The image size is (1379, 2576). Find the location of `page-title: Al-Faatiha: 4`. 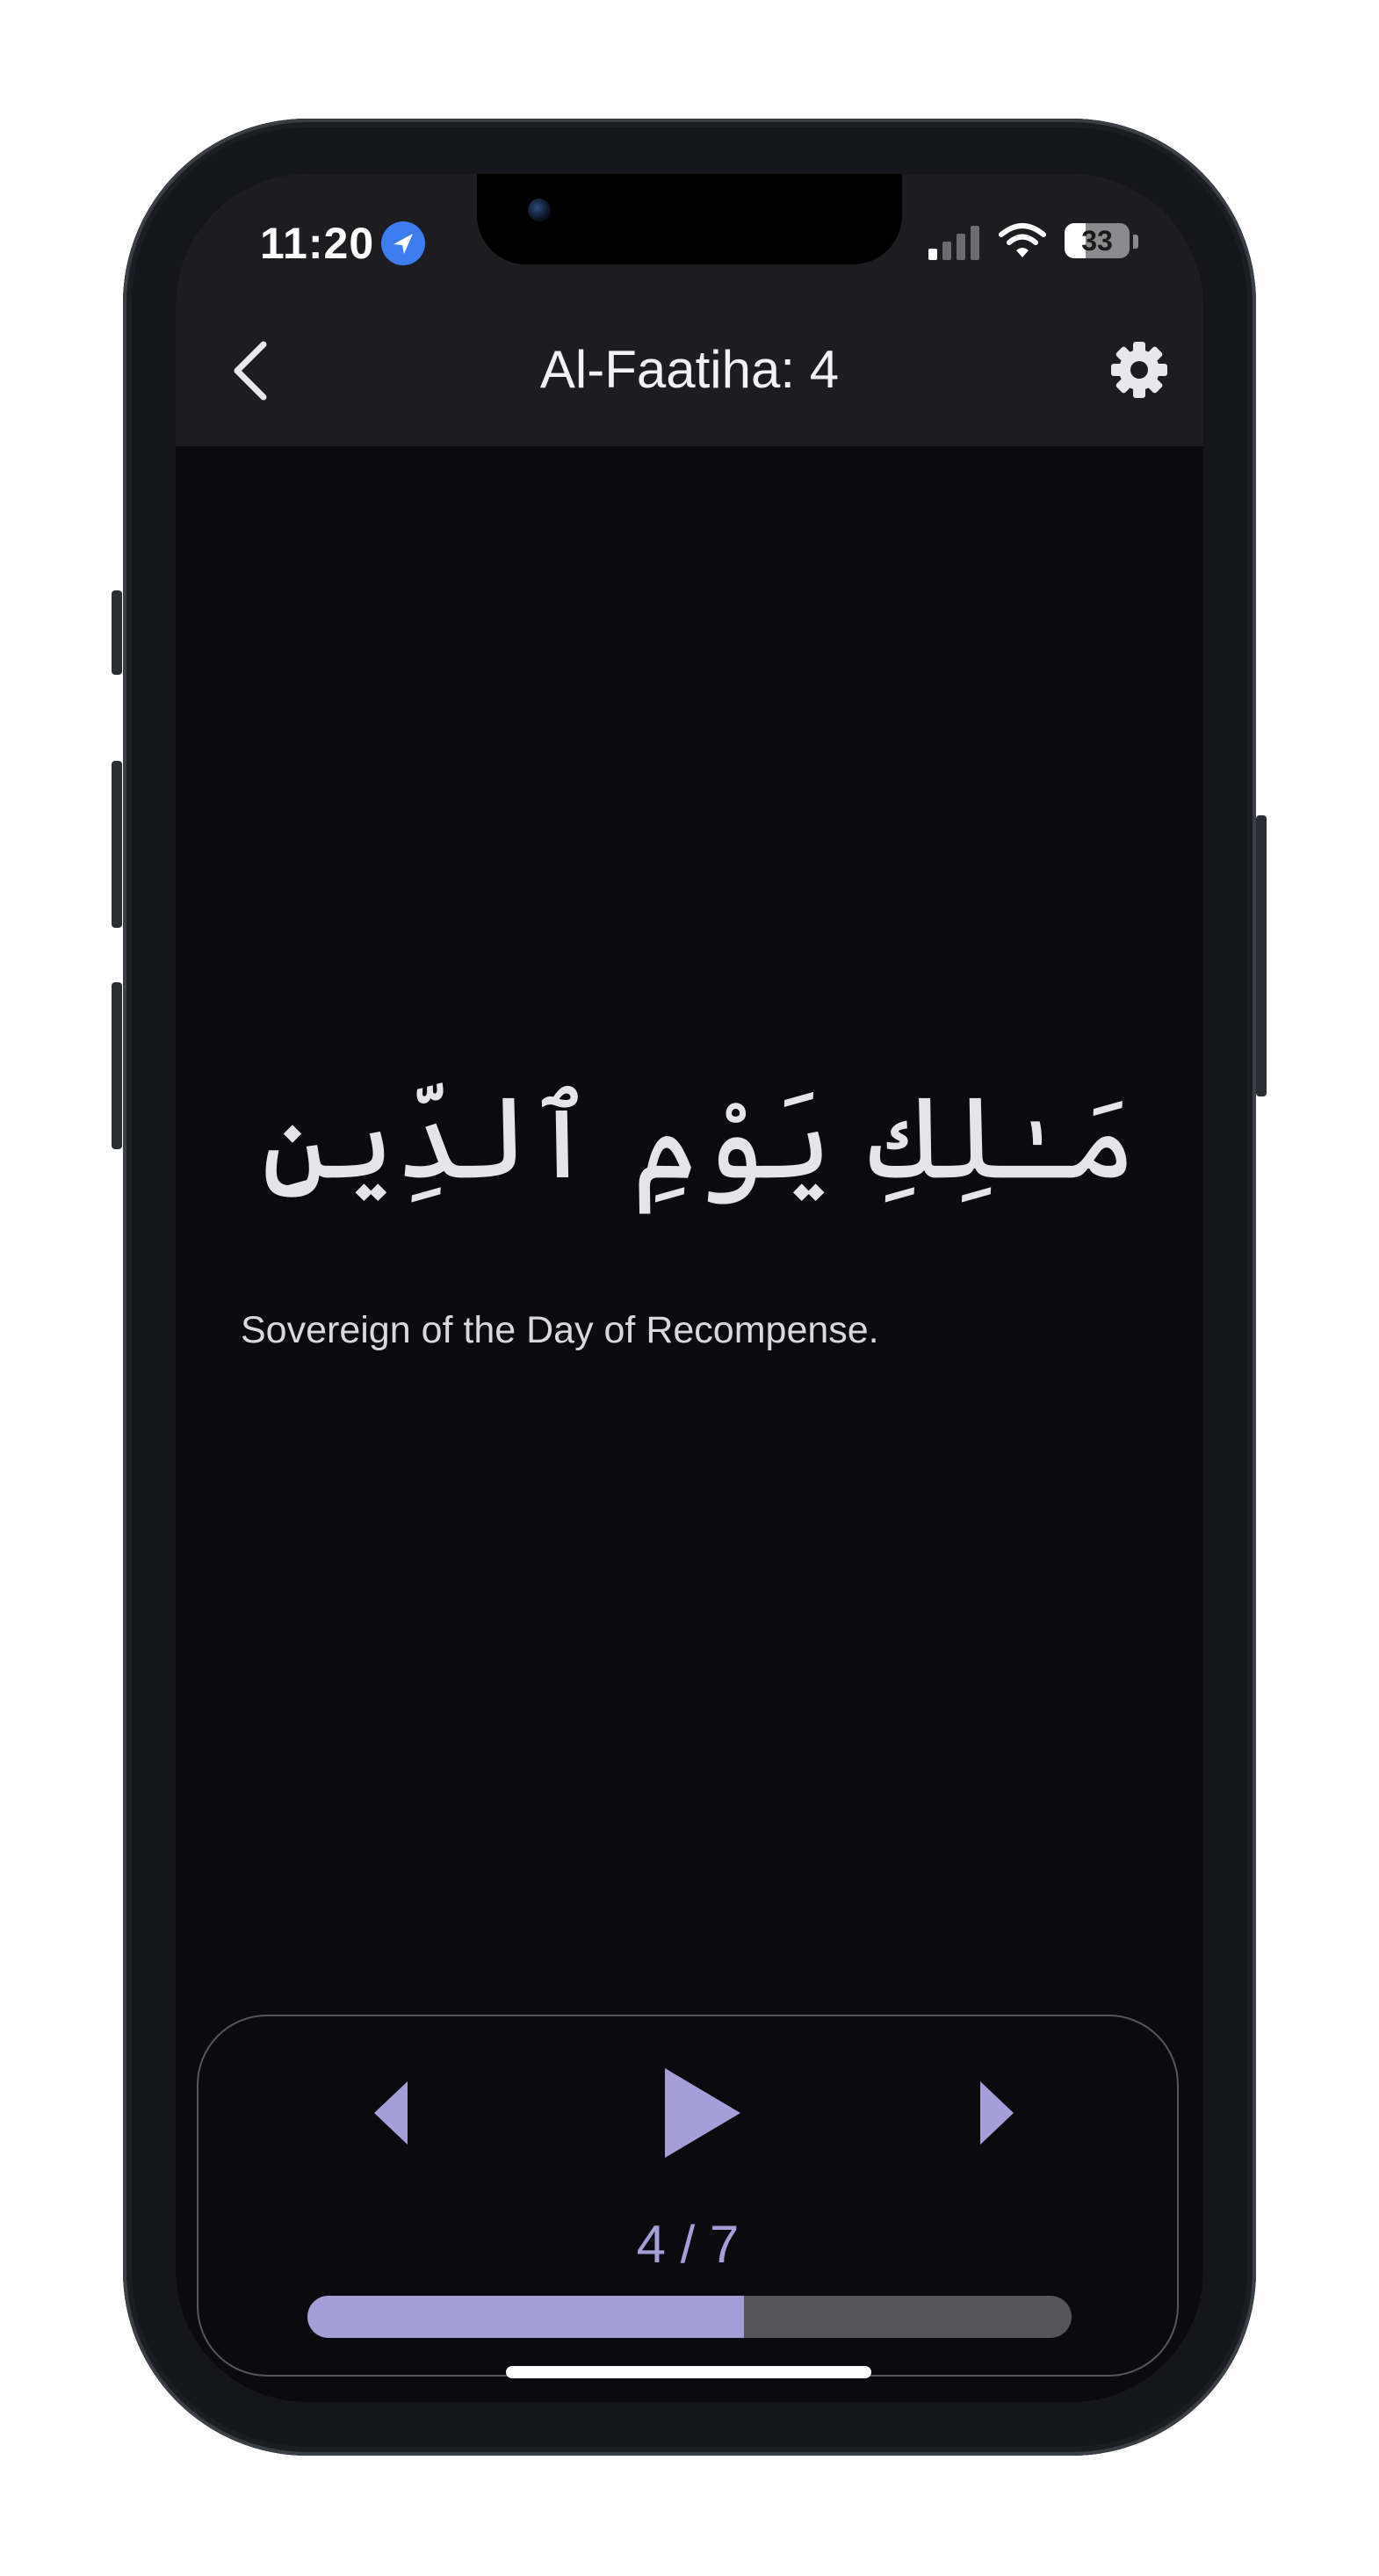

page-title: Al-Faatiha: 4 is located at coordinates (689, 369).